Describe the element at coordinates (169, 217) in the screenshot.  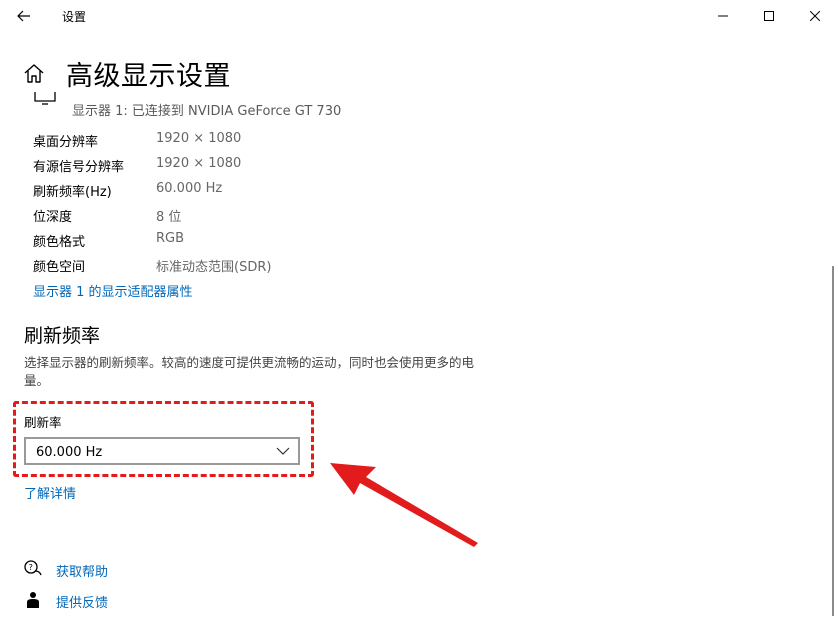
I see `info-value: 8 位` at that location.